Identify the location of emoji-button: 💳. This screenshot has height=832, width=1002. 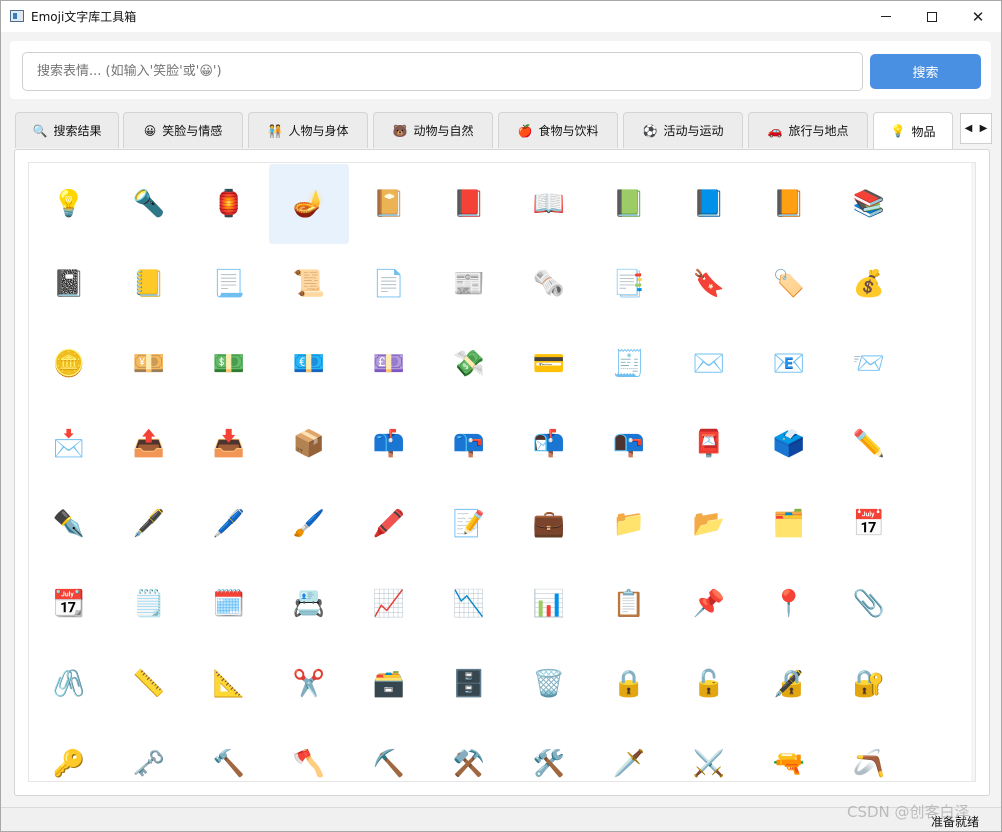
(549, 364).